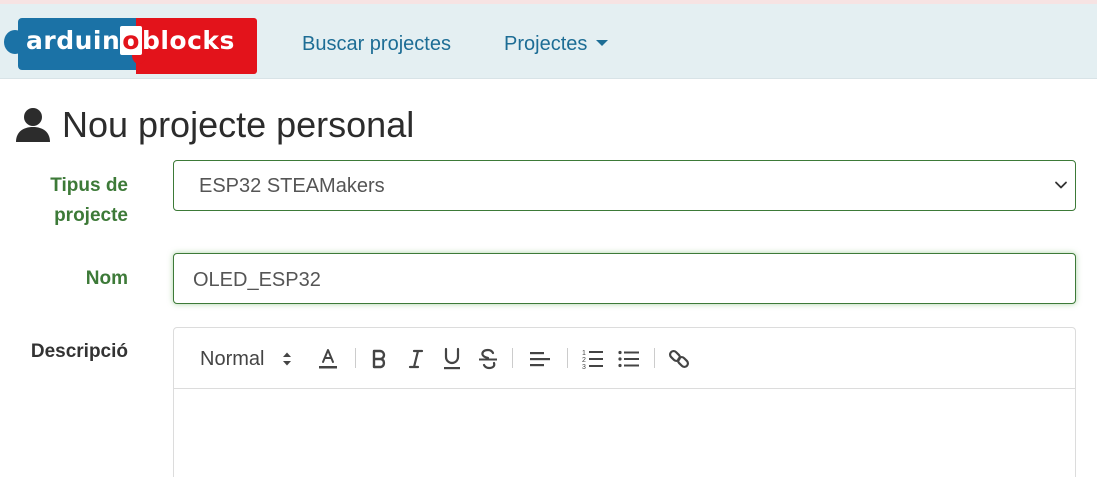  What do you see at coordinates (584, 367) in the screenshot?
I see `svg-text: 3` at bounding box center [584, 367].